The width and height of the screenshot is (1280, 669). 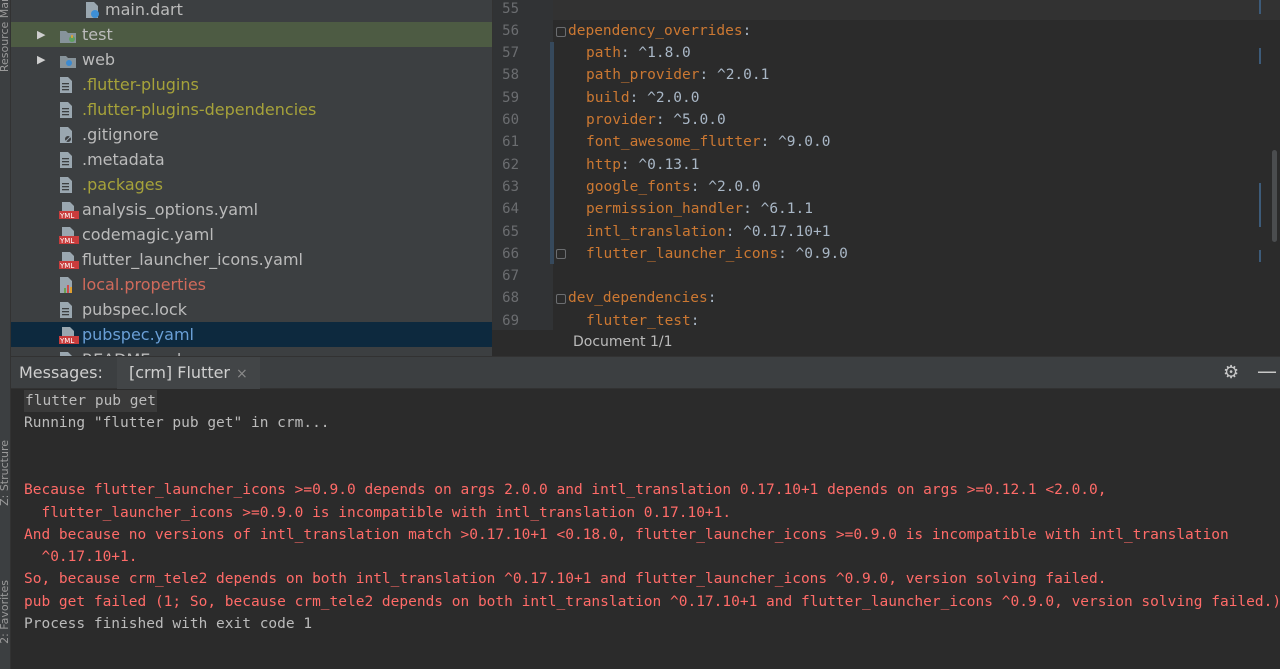 What do you see at coordinates (122, 184) in the screenshot?
I see `tree-item-label: .packages` at bounding box center [122, 184].